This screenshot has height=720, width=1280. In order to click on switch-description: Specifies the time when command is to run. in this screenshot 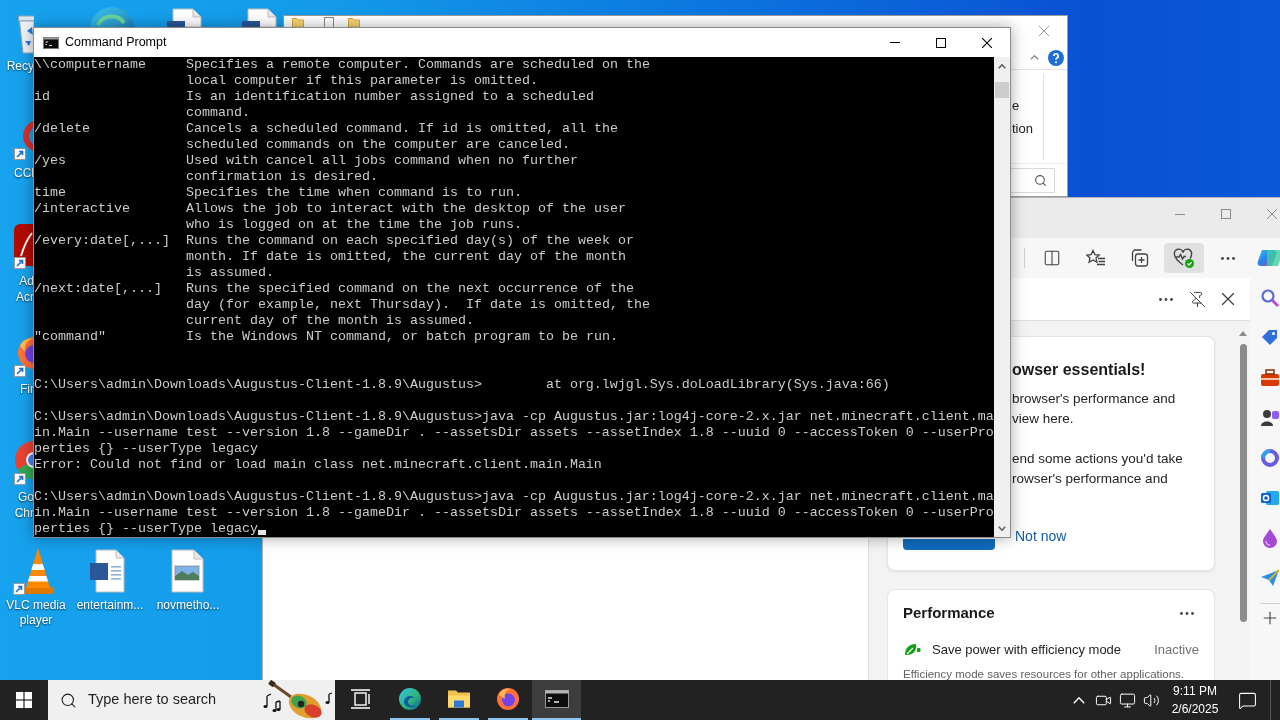, I will do `click(354, 193)`.